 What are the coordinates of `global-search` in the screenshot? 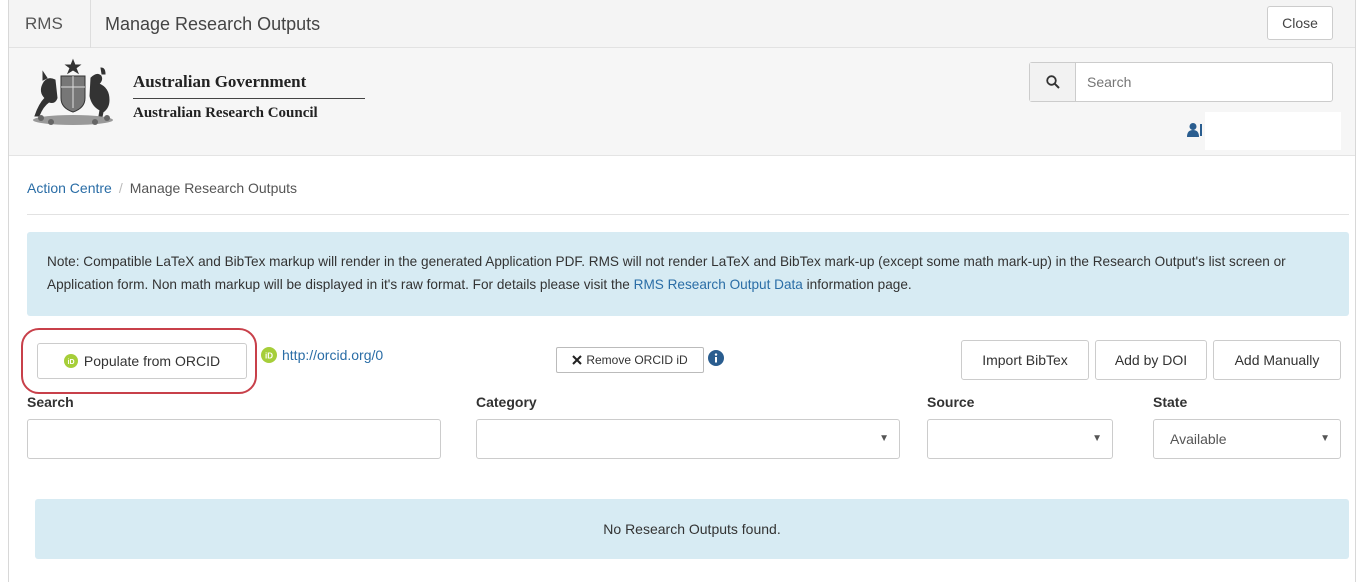 It's located at (1181, 82).